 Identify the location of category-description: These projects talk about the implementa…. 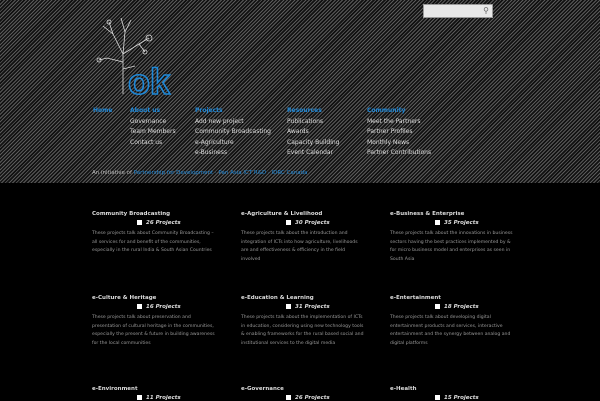
(302, 330).